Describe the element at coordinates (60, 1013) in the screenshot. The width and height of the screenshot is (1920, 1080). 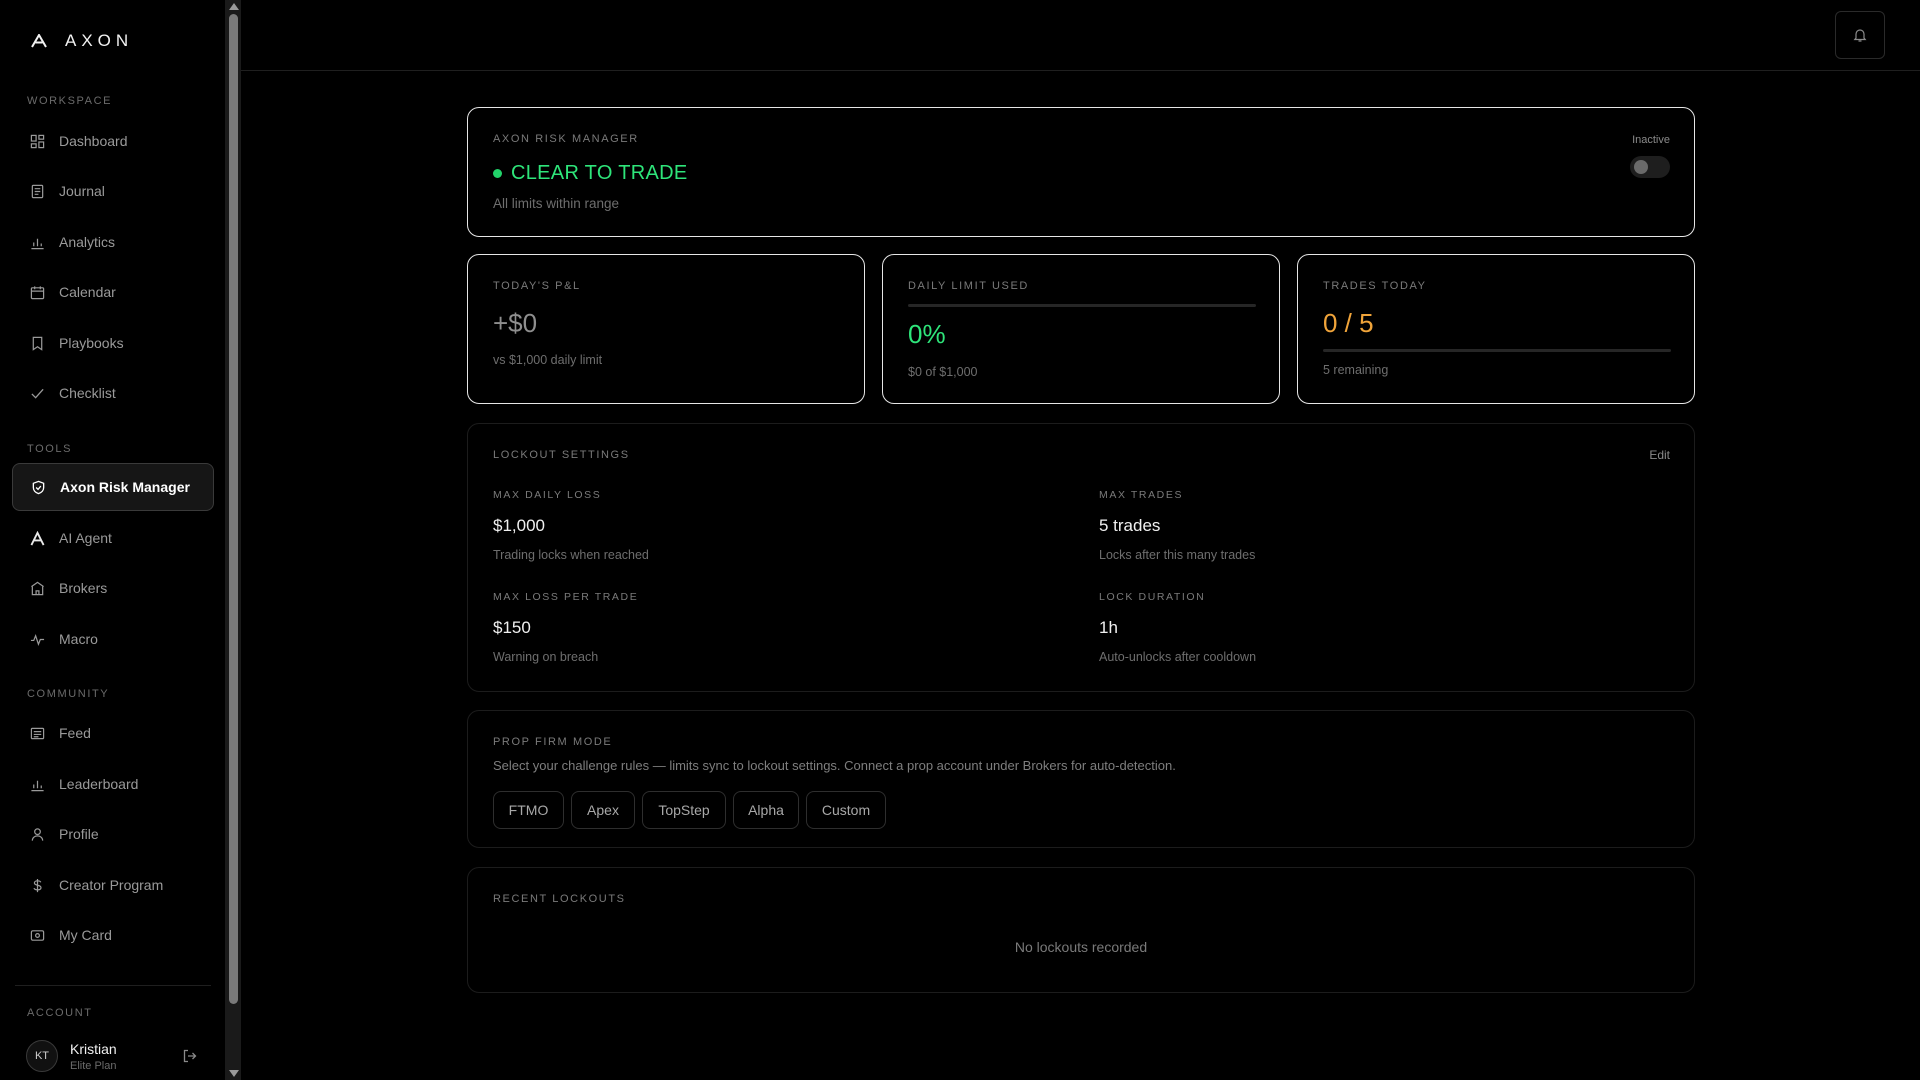
I see `account-section-label: ACCOUNT` at that location.